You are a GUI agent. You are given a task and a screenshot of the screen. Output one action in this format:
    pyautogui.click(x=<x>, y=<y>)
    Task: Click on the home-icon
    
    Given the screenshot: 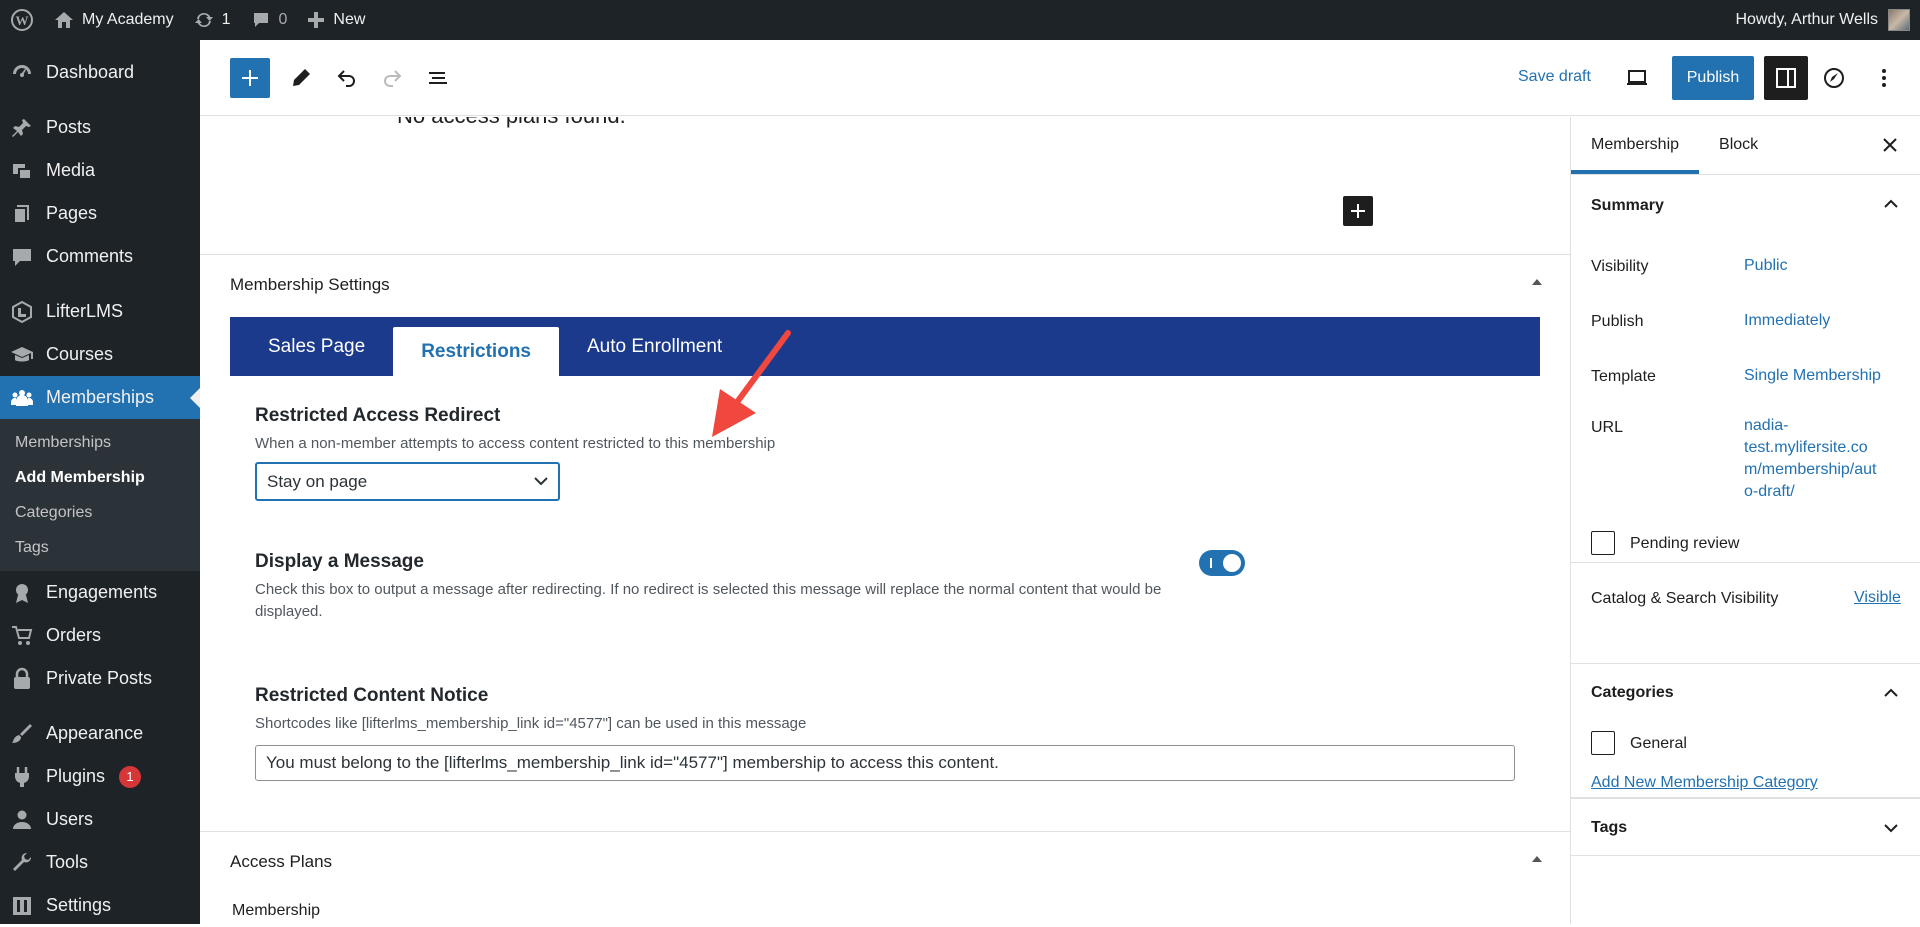 What is the action you would take?
    pyautogui.click(x=64, y=20)
    